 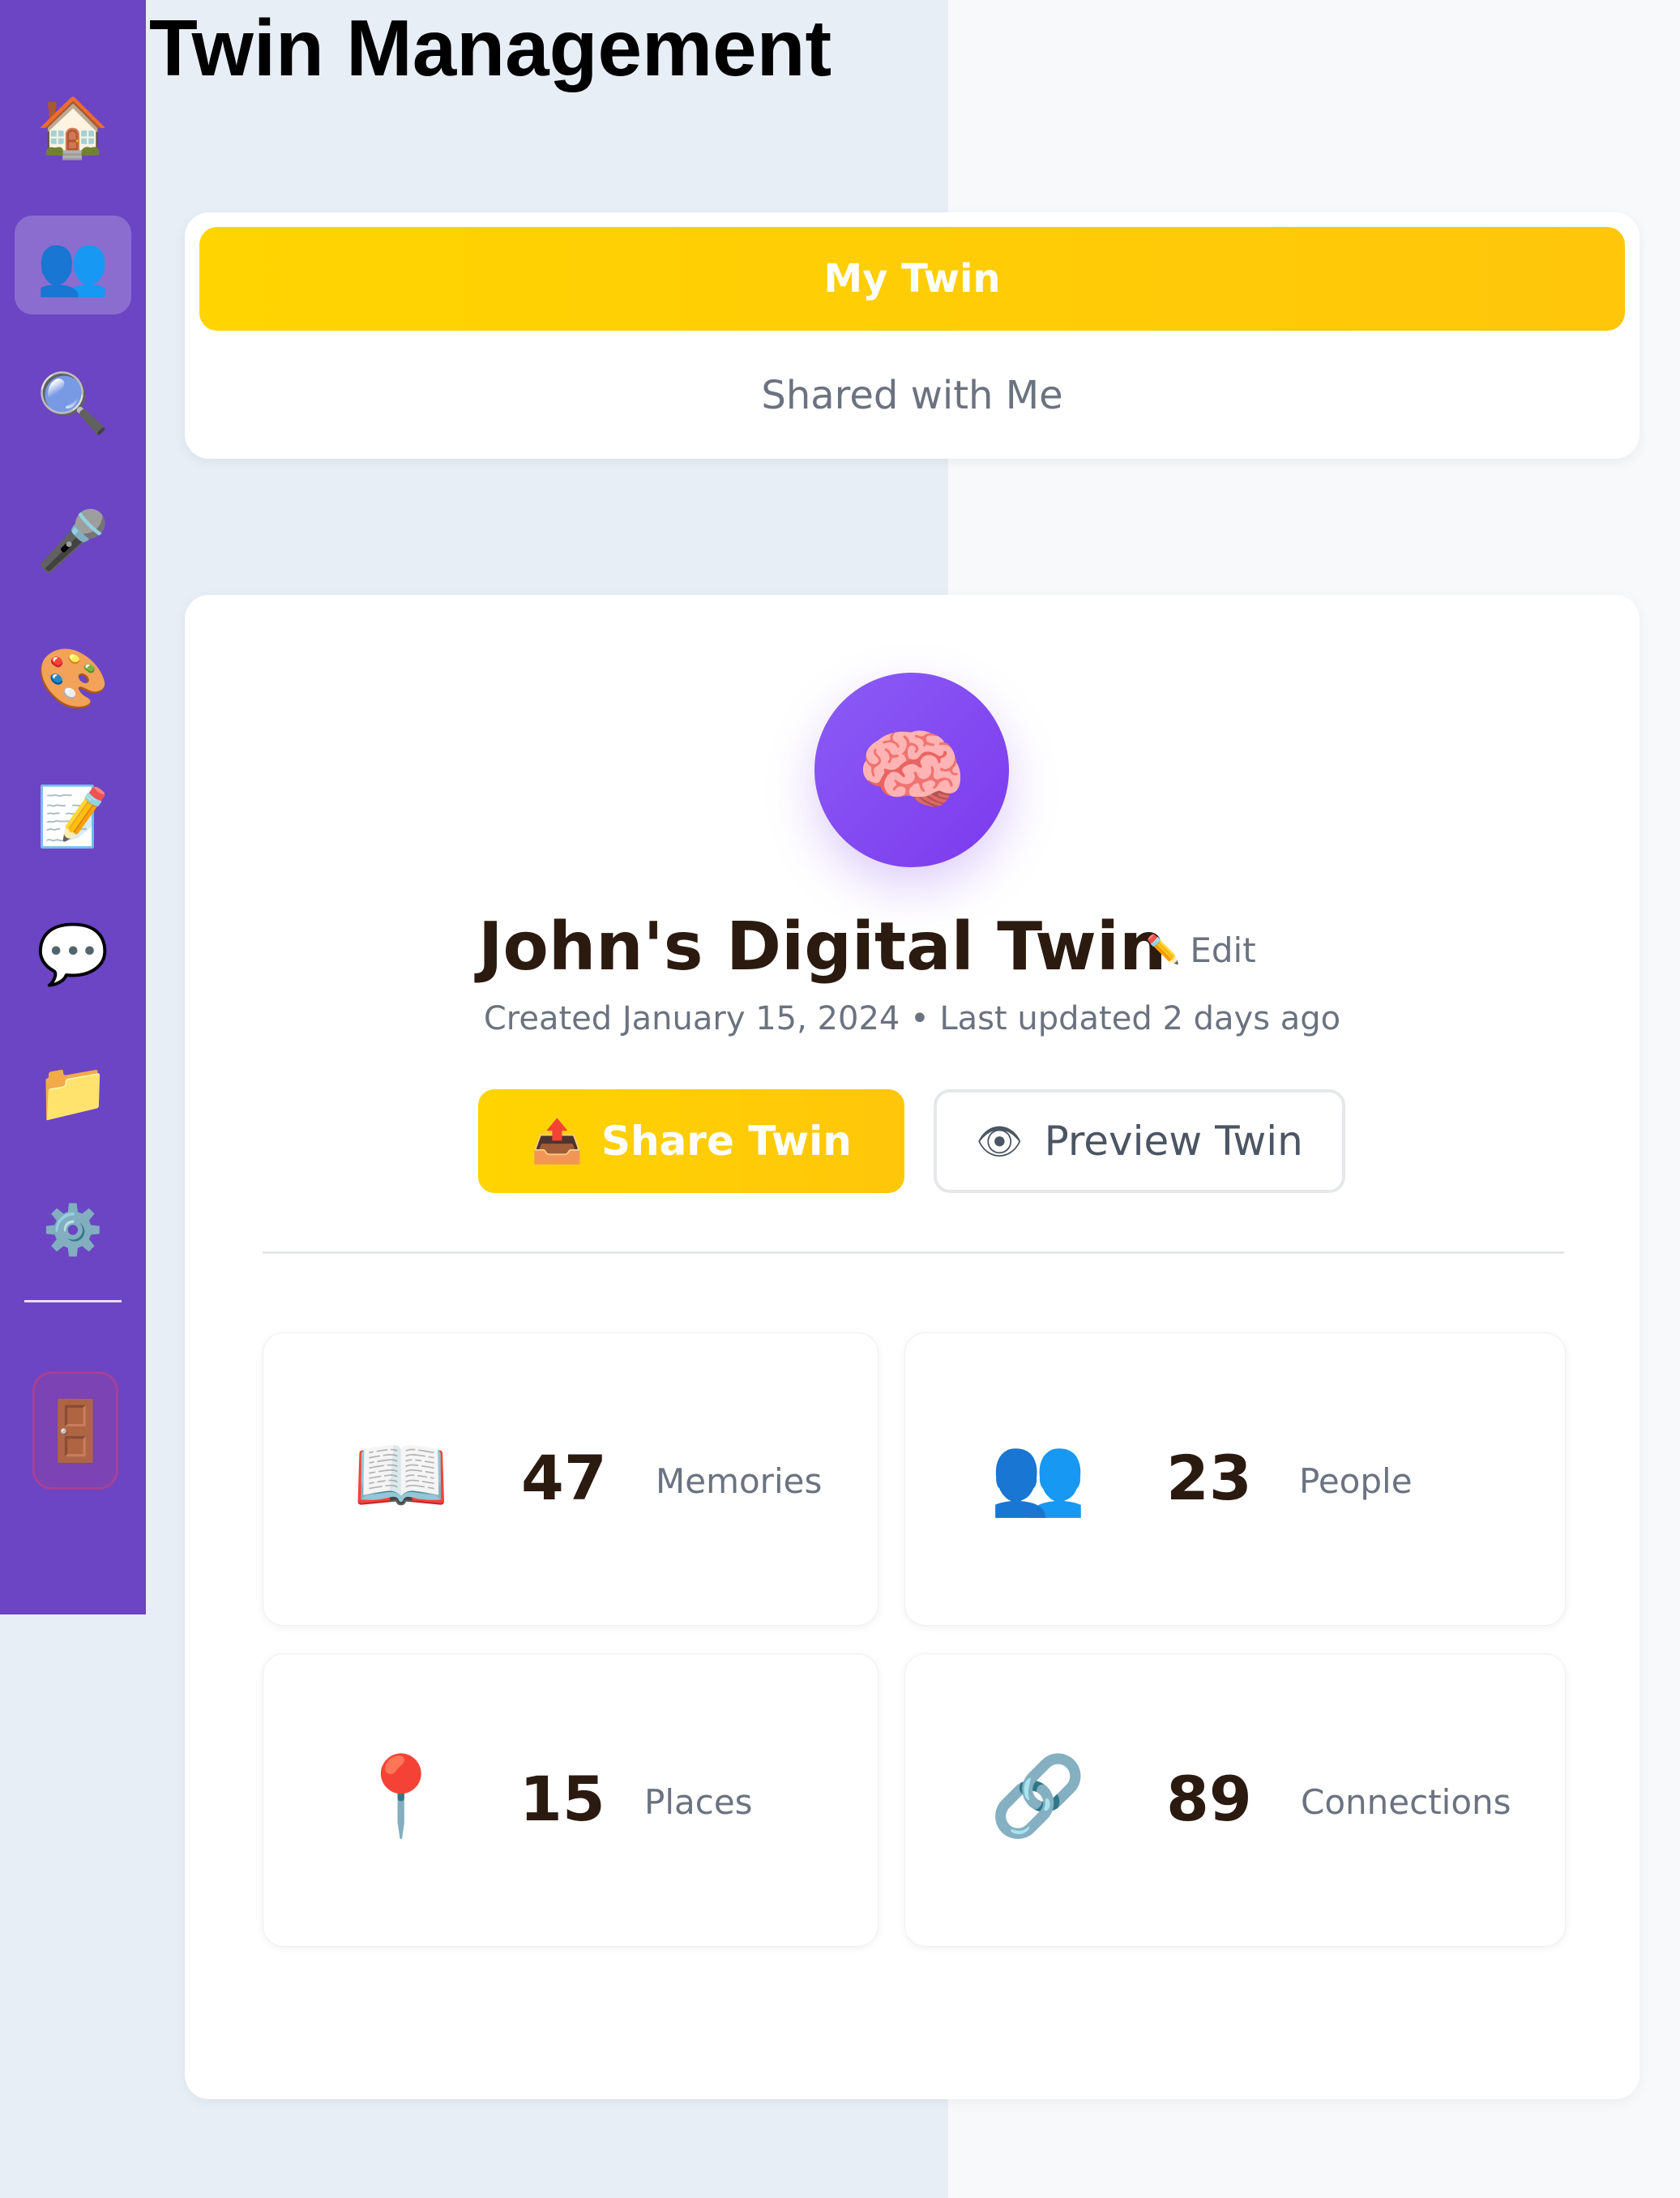 What do you see at coordinates (73, 1091) in the screenshot?
I see `folder-icon: 📁` at bounding box center [73, 1091].